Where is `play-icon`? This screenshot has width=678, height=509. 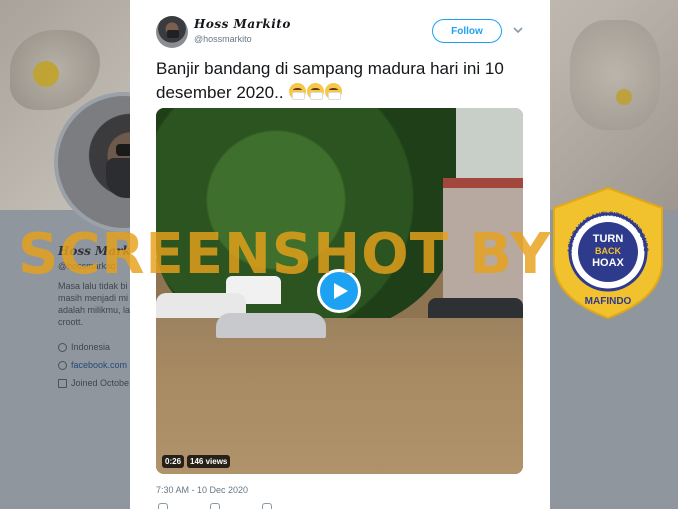
play-icon is located at coordinates (340, 291).